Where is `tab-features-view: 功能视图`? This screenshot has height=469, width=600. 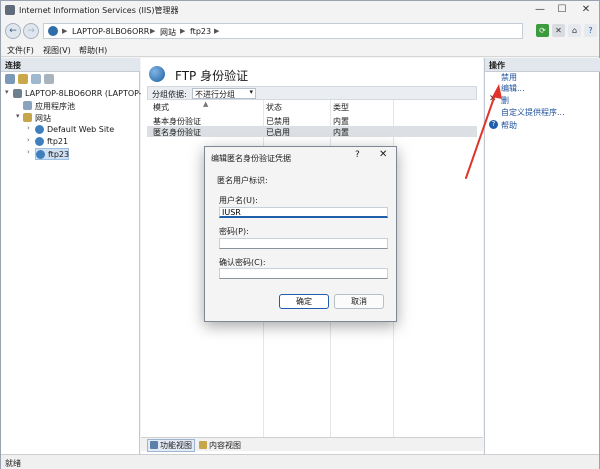 tab-features-view: 功能视图 is located at coordinates (171, 445).